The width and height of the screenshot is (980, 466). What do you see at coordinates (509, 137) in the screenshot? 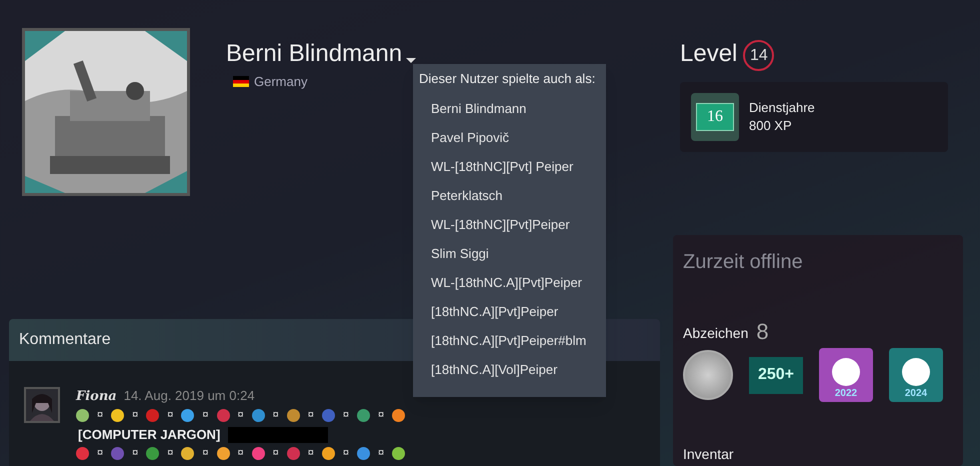
I see `alias-menu-item: Pavel Pipovič` at bounding box center [509, 137].